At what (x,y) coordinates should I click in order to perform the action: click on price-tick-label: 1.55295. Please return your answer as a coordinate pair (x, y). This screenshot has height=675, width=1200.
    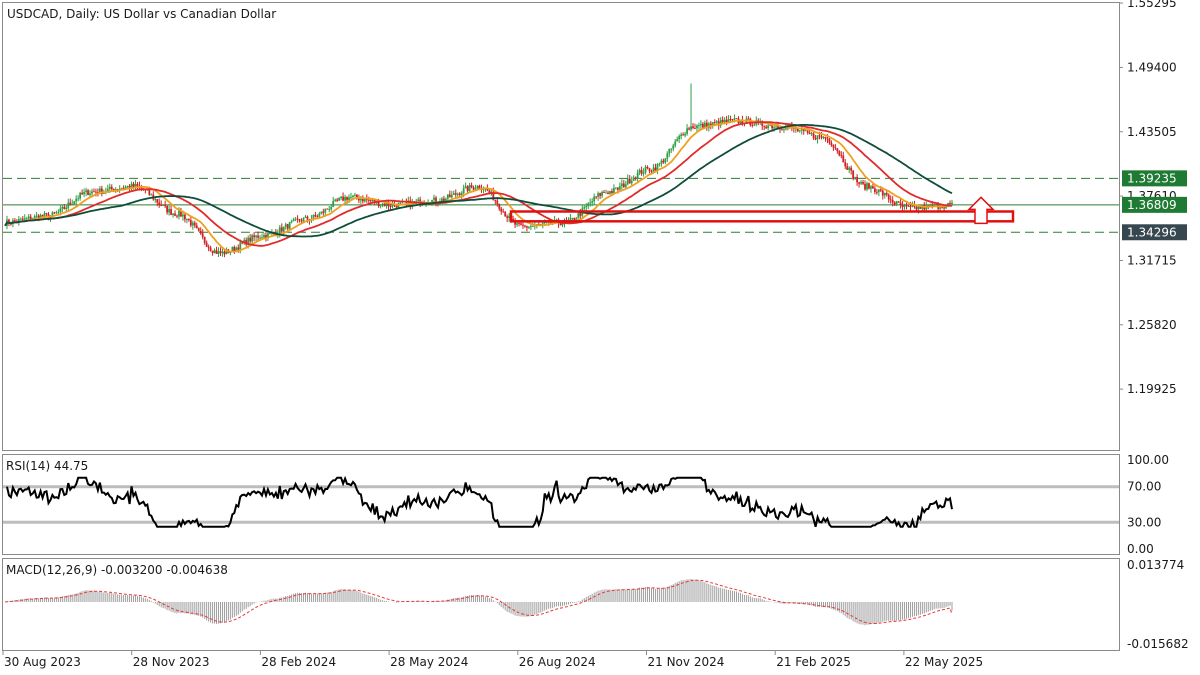
    Looking at the image, I should click on (1152, 5).